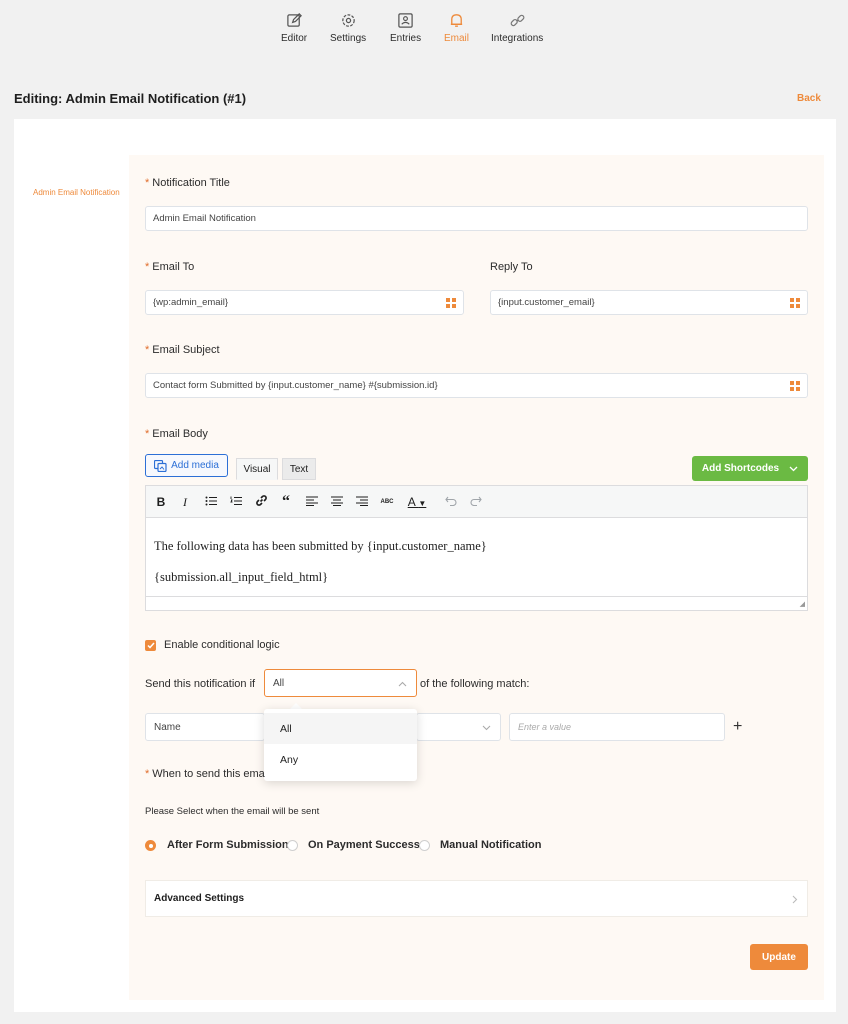 The image size is (848, 1024). I want to click on radio-manual-notification-label: Manual Notification, so click(490, 845).